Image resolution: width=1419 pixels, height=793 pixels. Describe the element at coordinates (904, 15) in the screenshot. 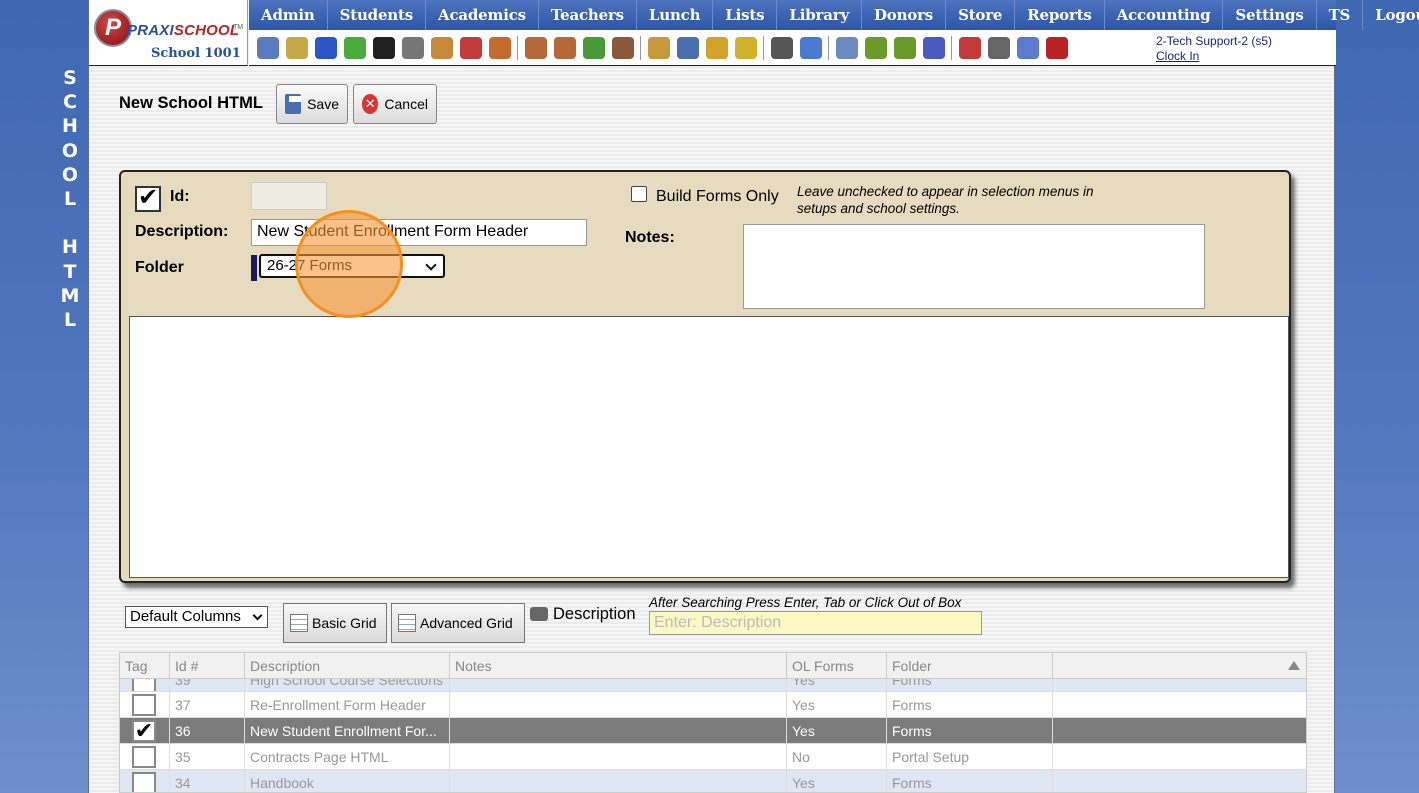

I see `nav-donors: Donors` at that location.